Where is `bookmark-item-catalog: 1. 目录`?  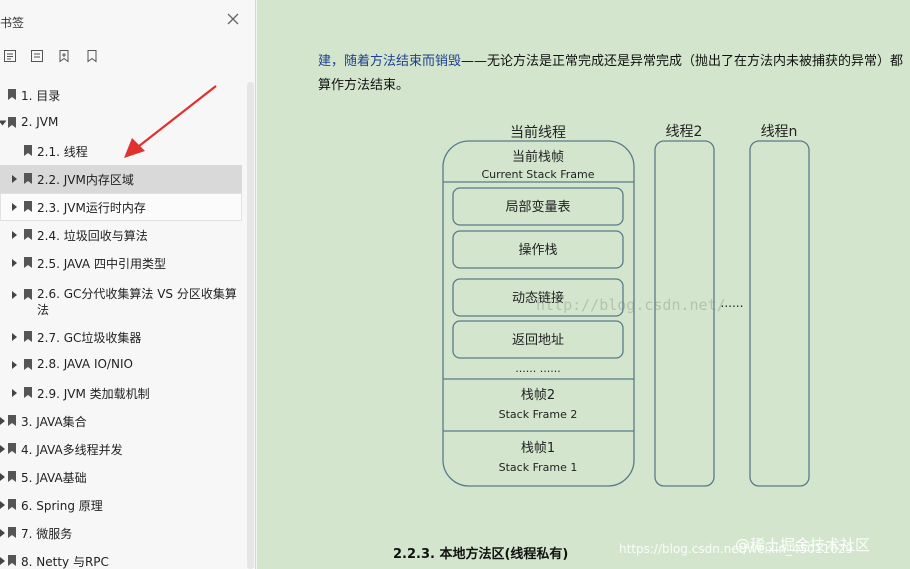 bookmark-item-catalog: 1. 目录 is located at coordinates (121, 95).